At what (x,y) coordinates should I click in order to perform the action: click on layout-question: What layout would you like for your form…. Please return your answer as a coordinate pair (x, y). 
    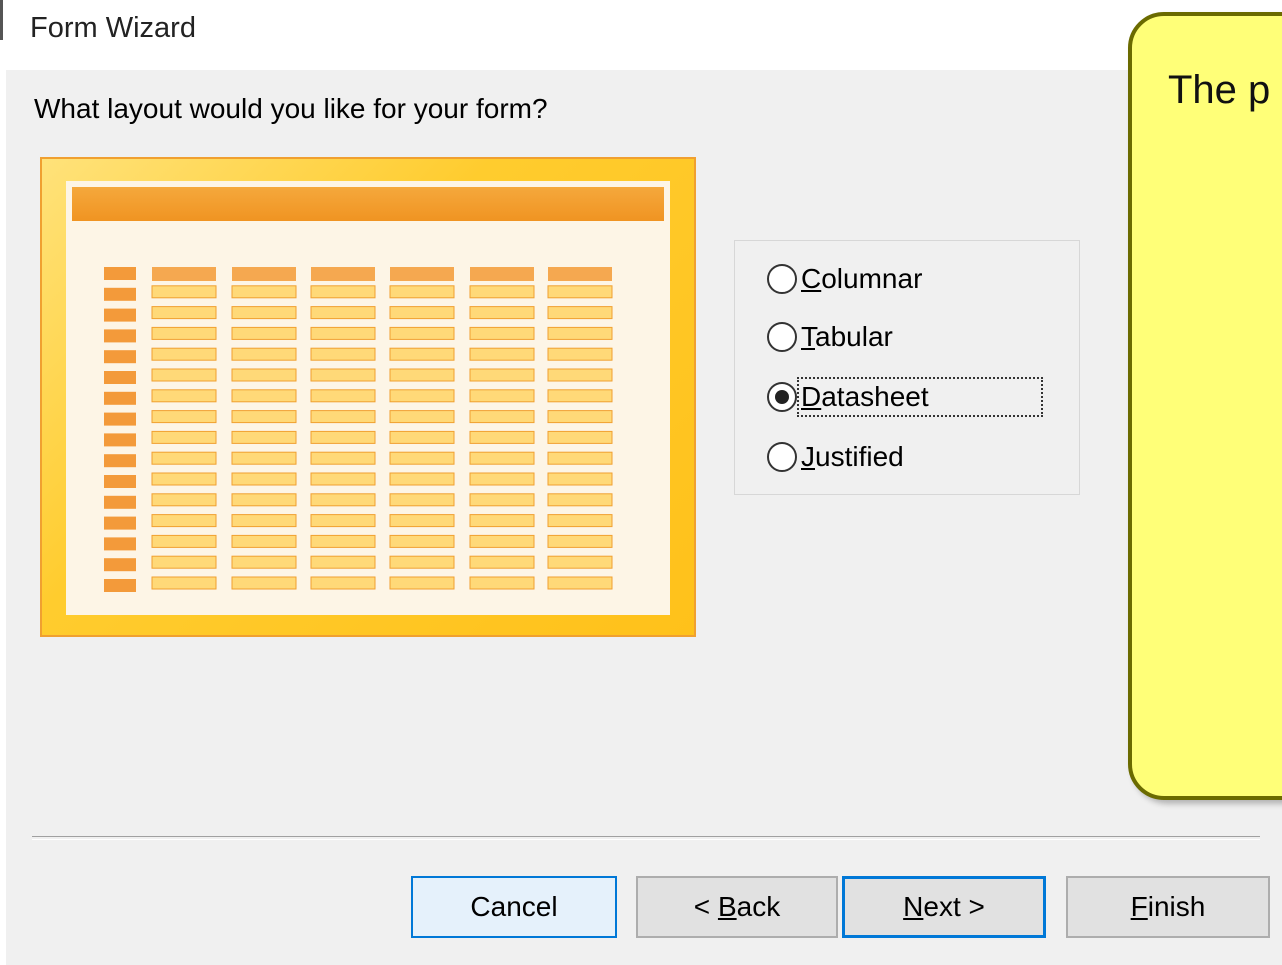
    Looking at the image, I should click on (291, 108).